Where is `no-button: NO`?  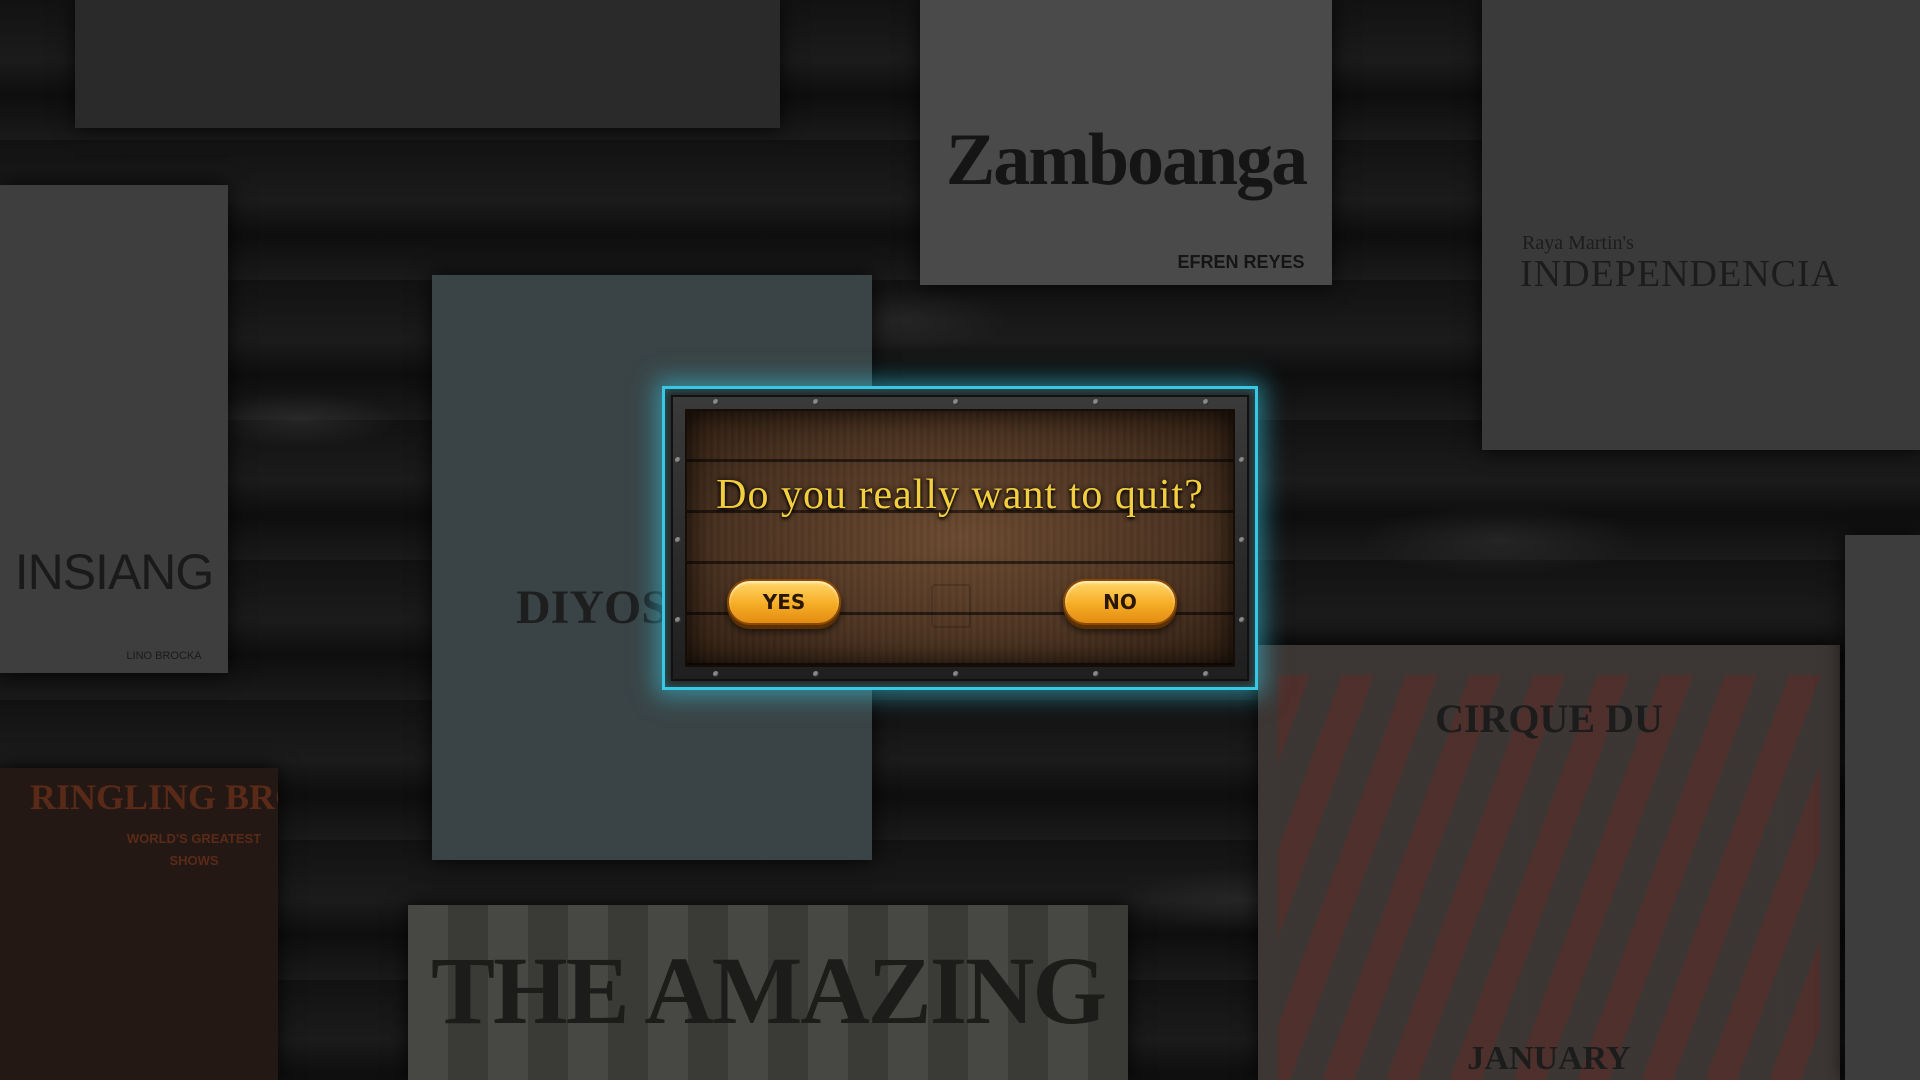
no-button: NO is located at coordinates (1120, 602).